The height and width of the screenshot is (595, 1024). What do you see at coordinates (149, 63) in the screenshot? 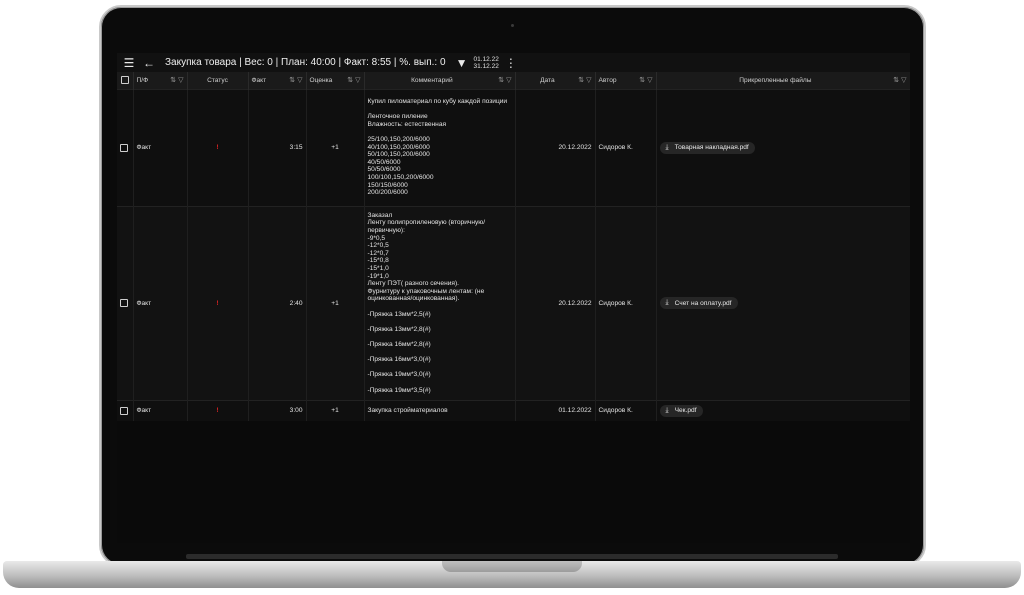
I see `arrow-left-icon: ←` at bounding box center [149, 63].